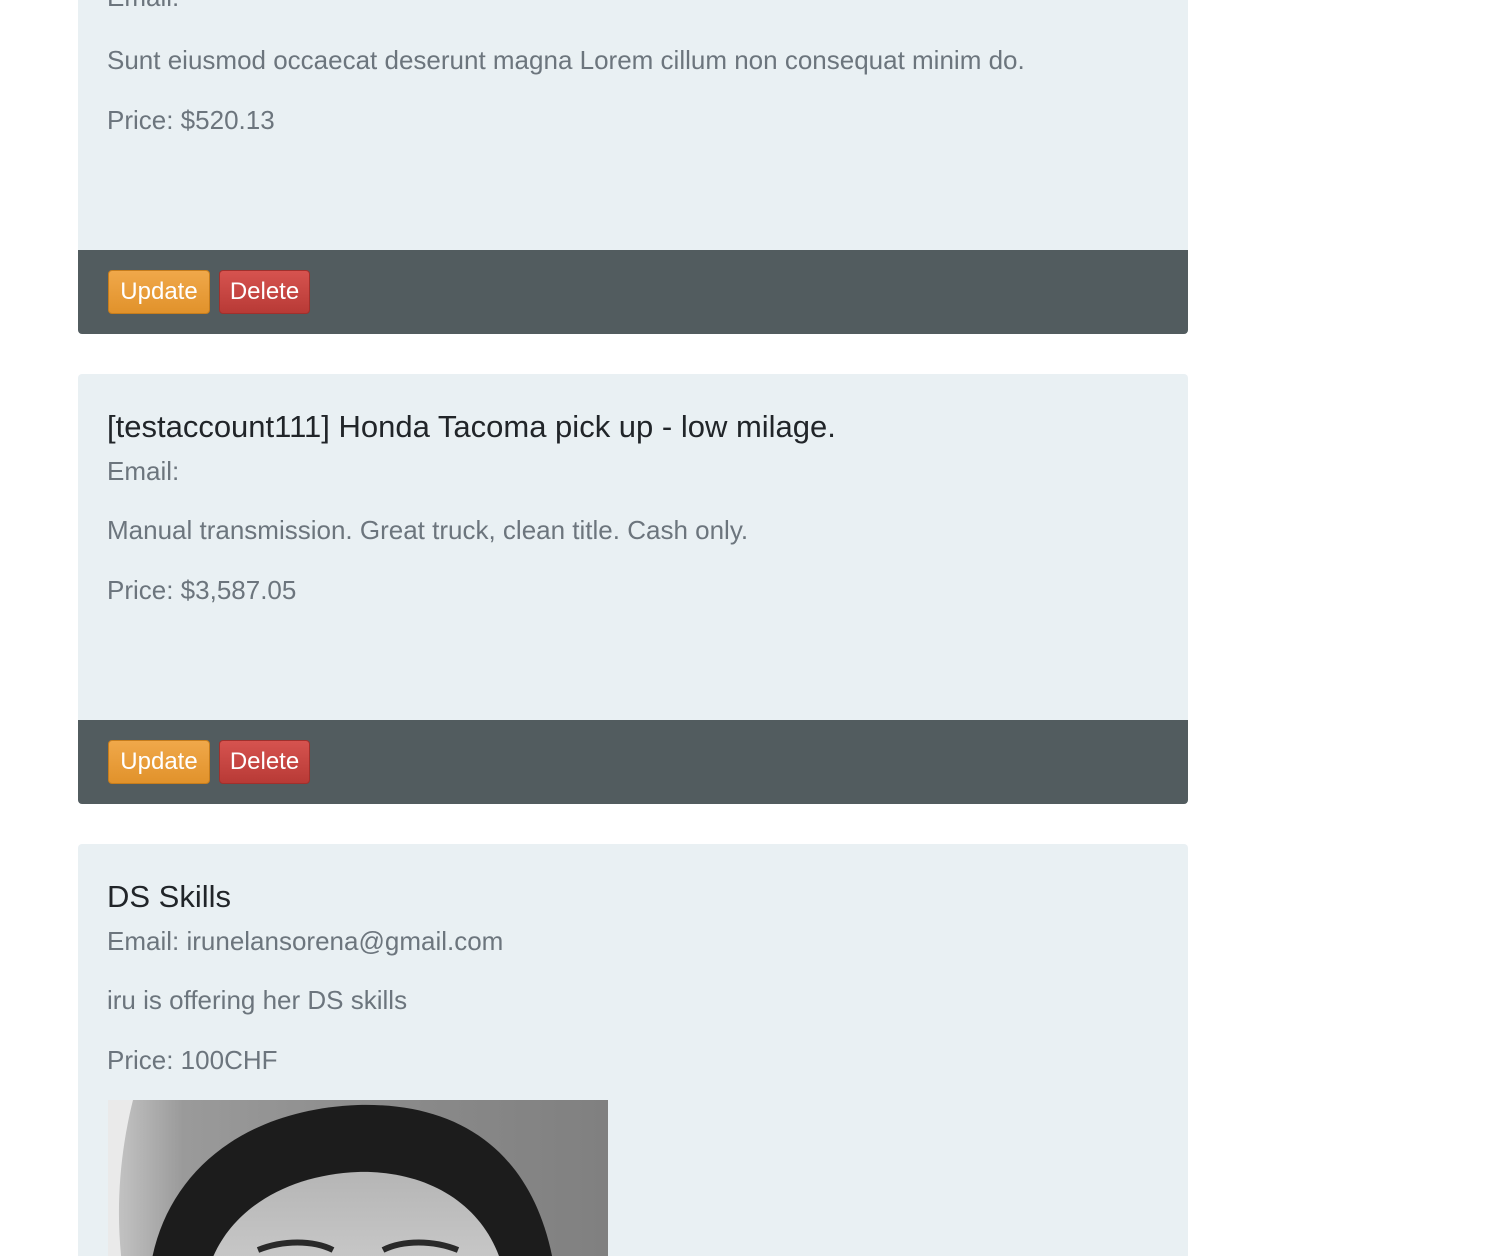 The height and width of the screenshot is (1256, 1504). I want to click on listing-price: Price: 100CHF, so click(192, 1060).